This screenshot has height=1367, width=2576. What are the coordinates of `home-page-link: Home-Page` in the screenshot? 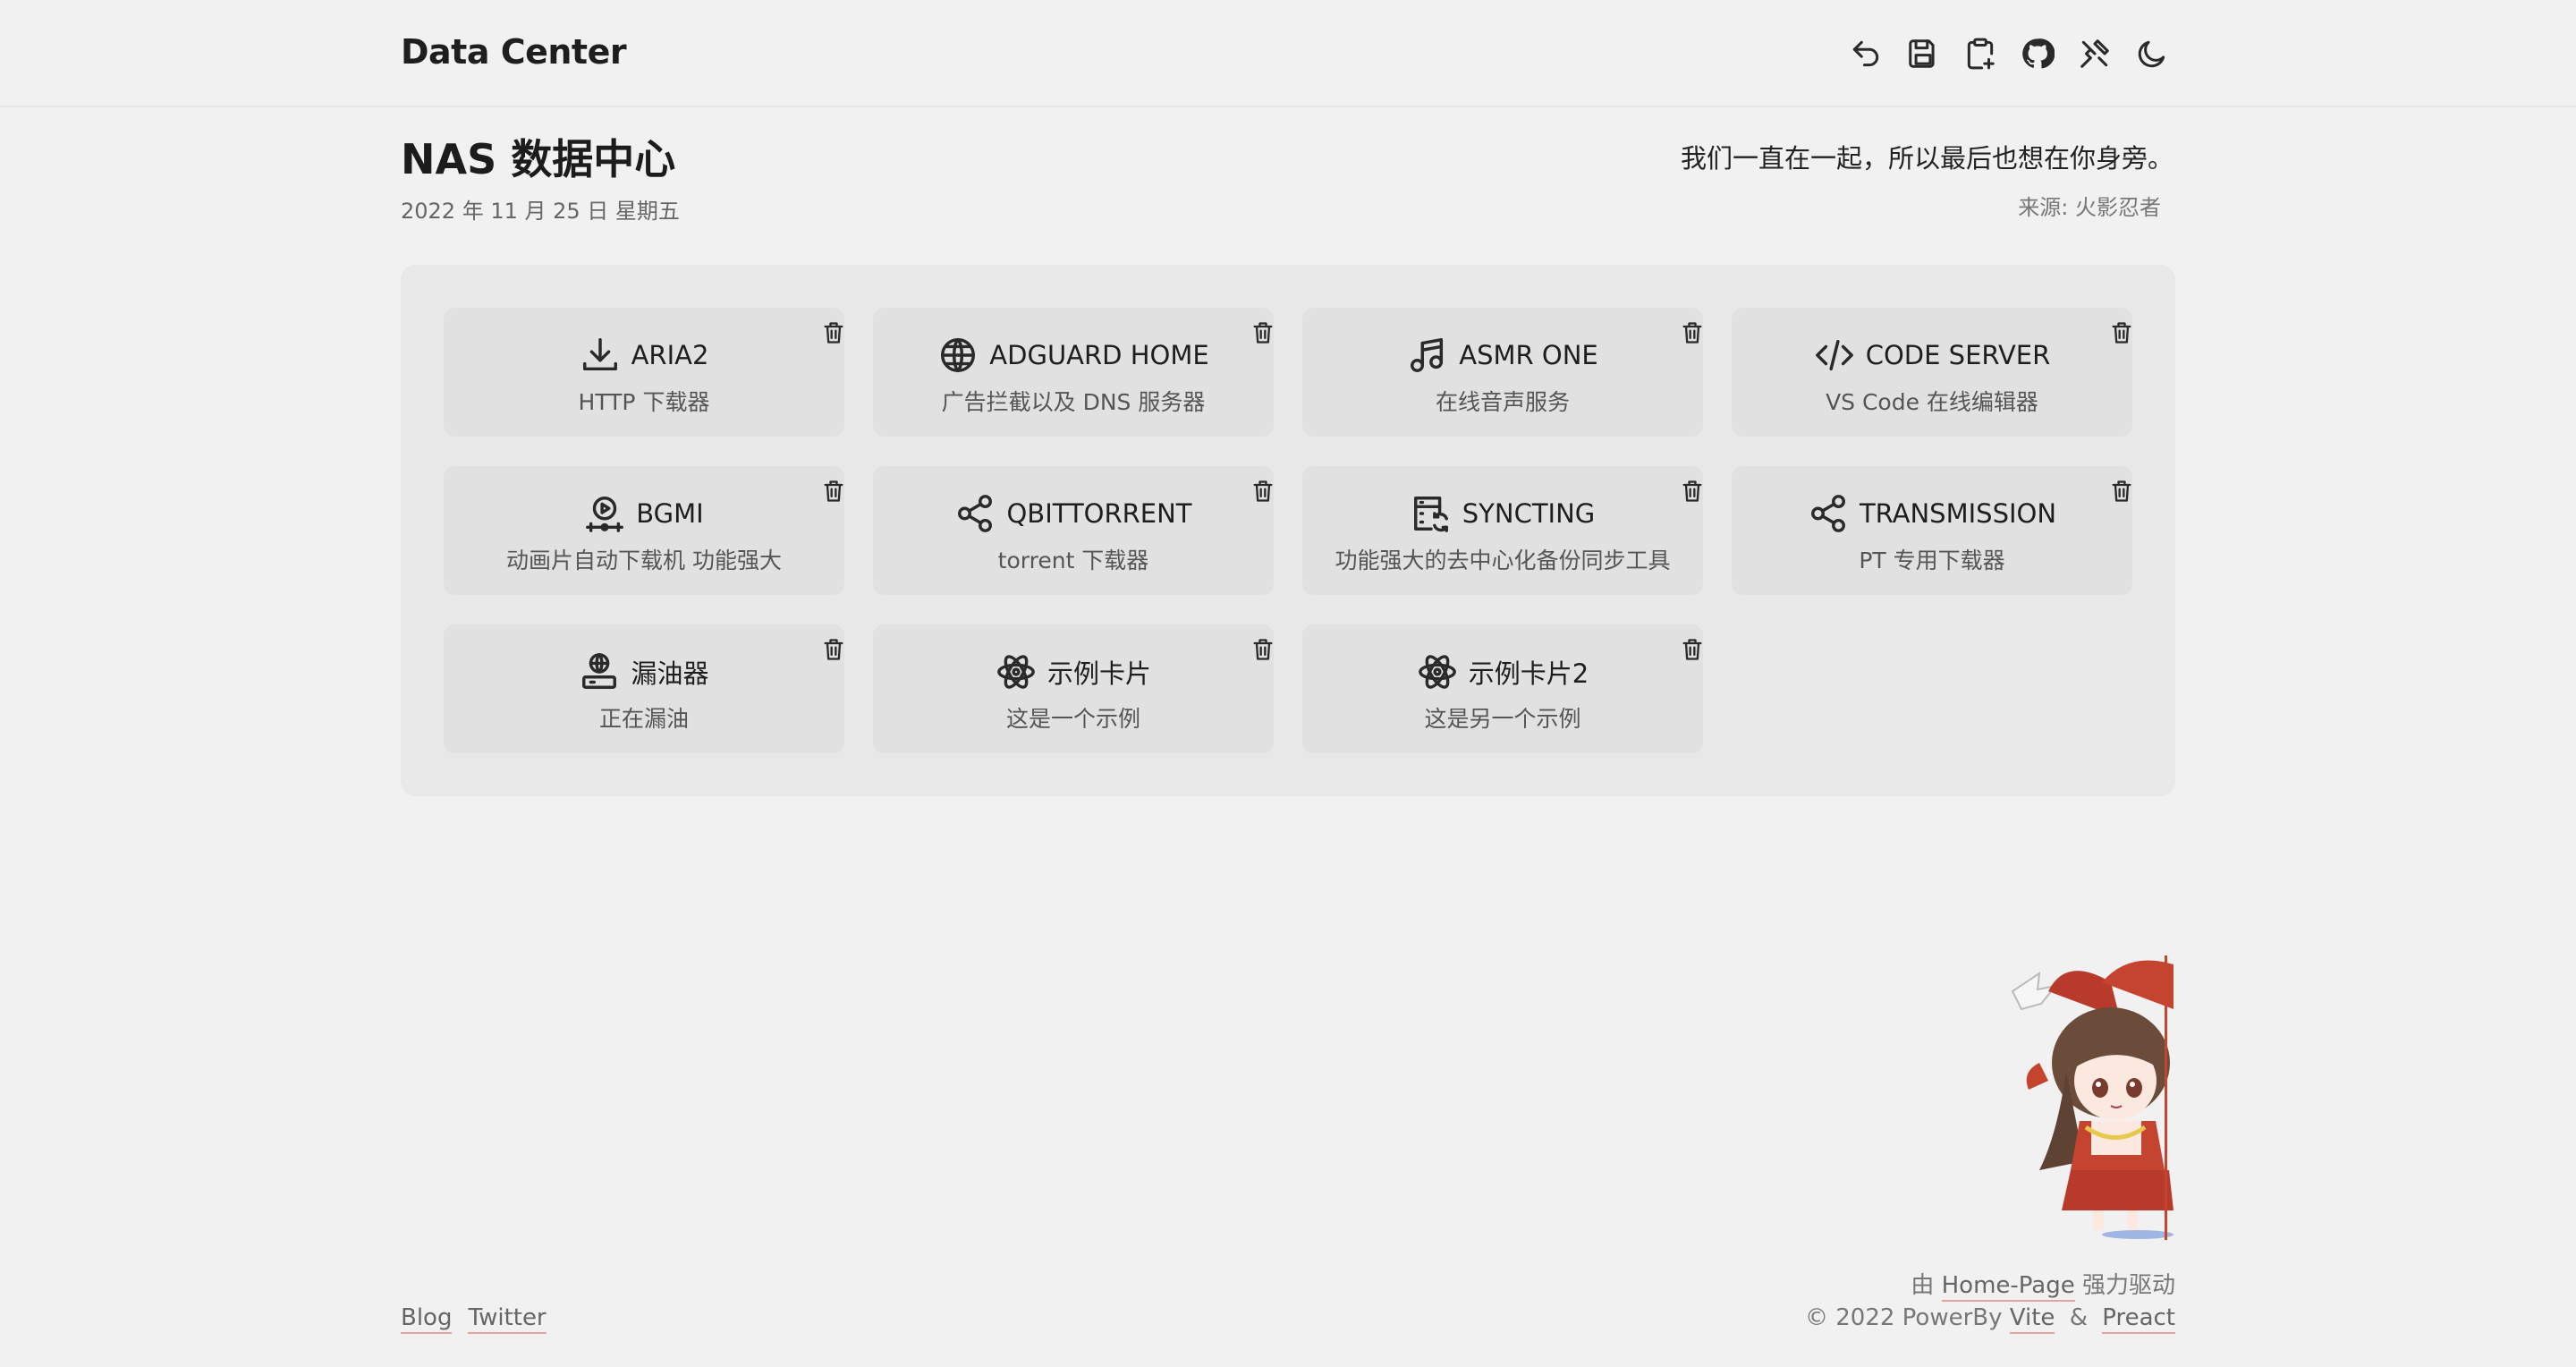 It's located at (2008, 1287).